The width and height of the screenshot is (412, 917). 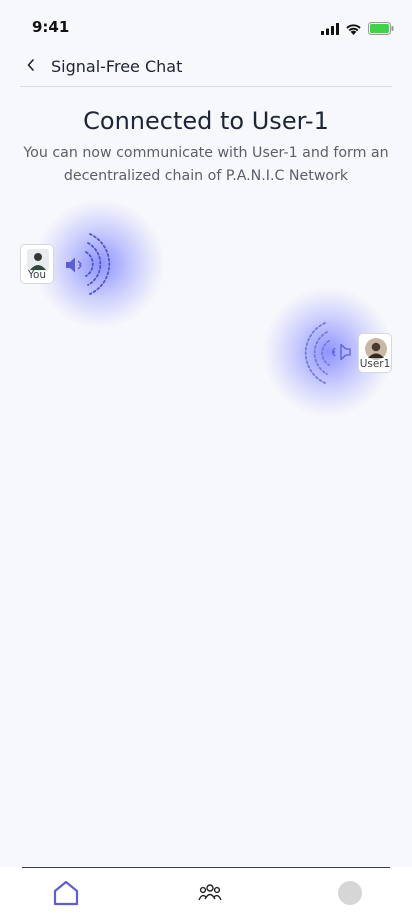 What do you see at coordinates (206, 867) in the screenshot?
I see `bottom-divider` at bounding box center [206, 867].